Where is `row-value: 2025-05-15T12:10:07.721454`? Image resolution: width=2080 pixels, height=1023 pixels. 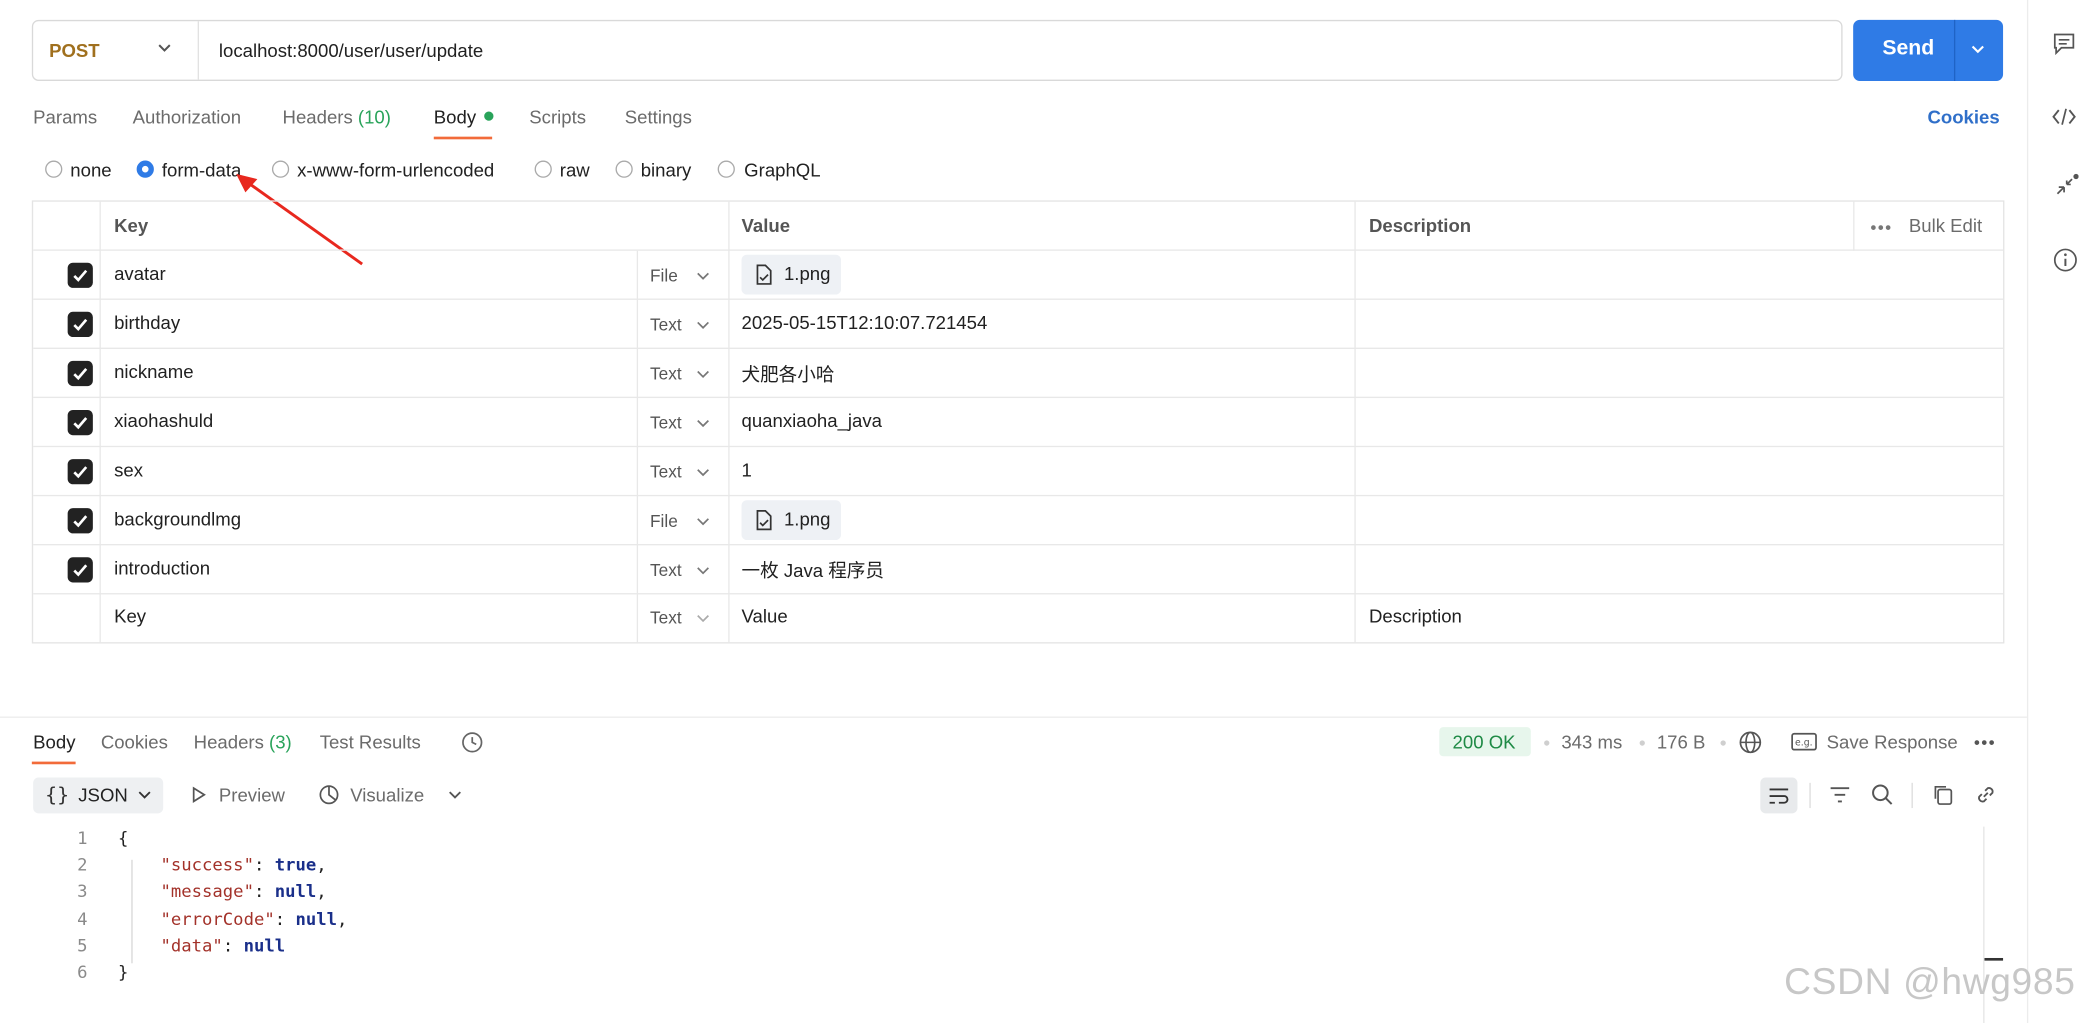 row-value: 2025-05-15T12:10:07.721454 is located at coordinates (865, 322).